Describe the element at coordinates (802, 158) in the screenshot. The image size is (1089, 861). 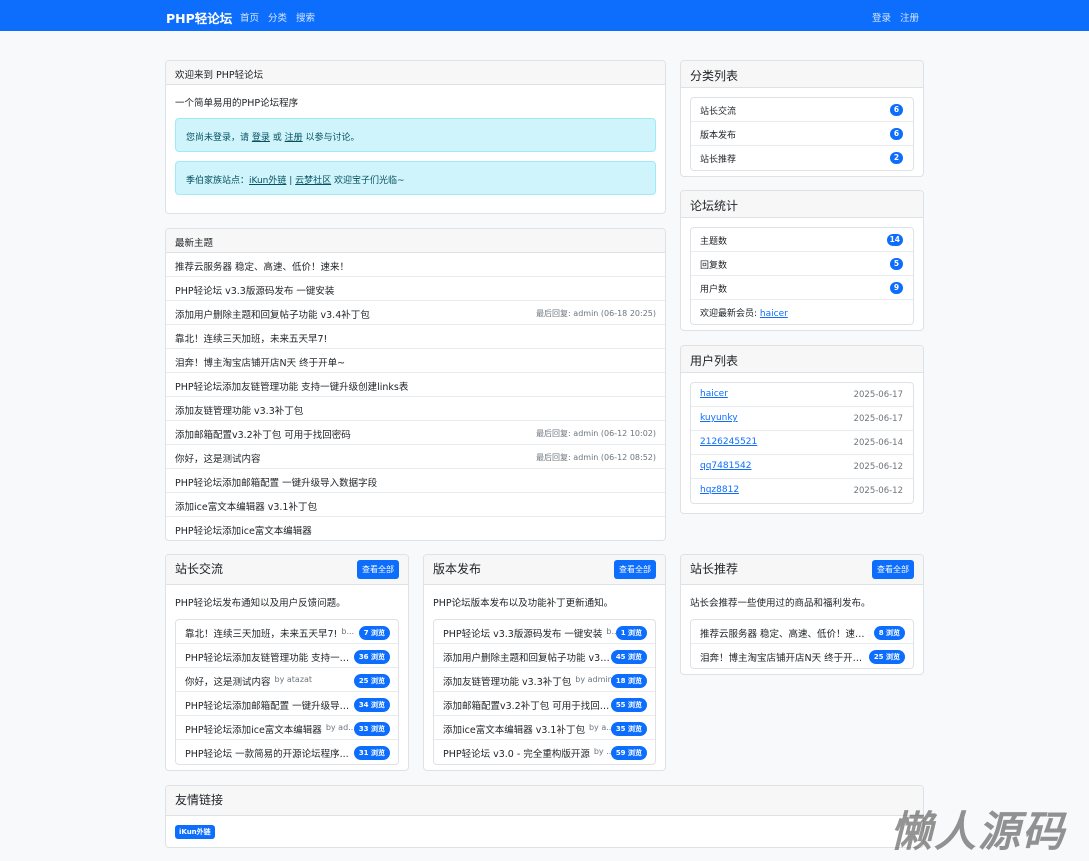
I see `category-item: 站长推荐 2` at that location.